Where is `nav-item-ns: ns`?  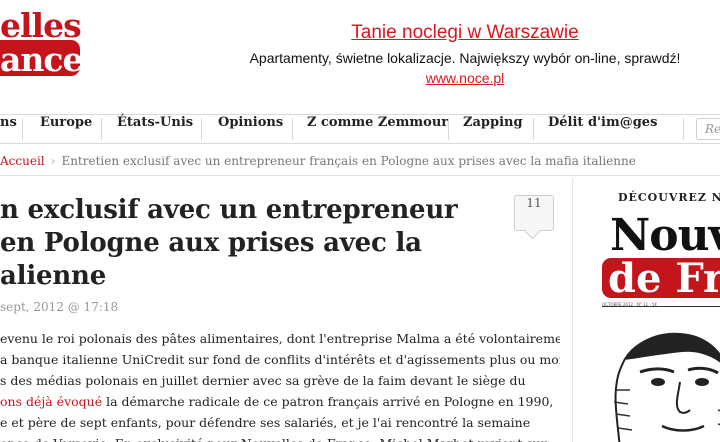 nav-item-ns: ns is located at coordinates (8, 129).